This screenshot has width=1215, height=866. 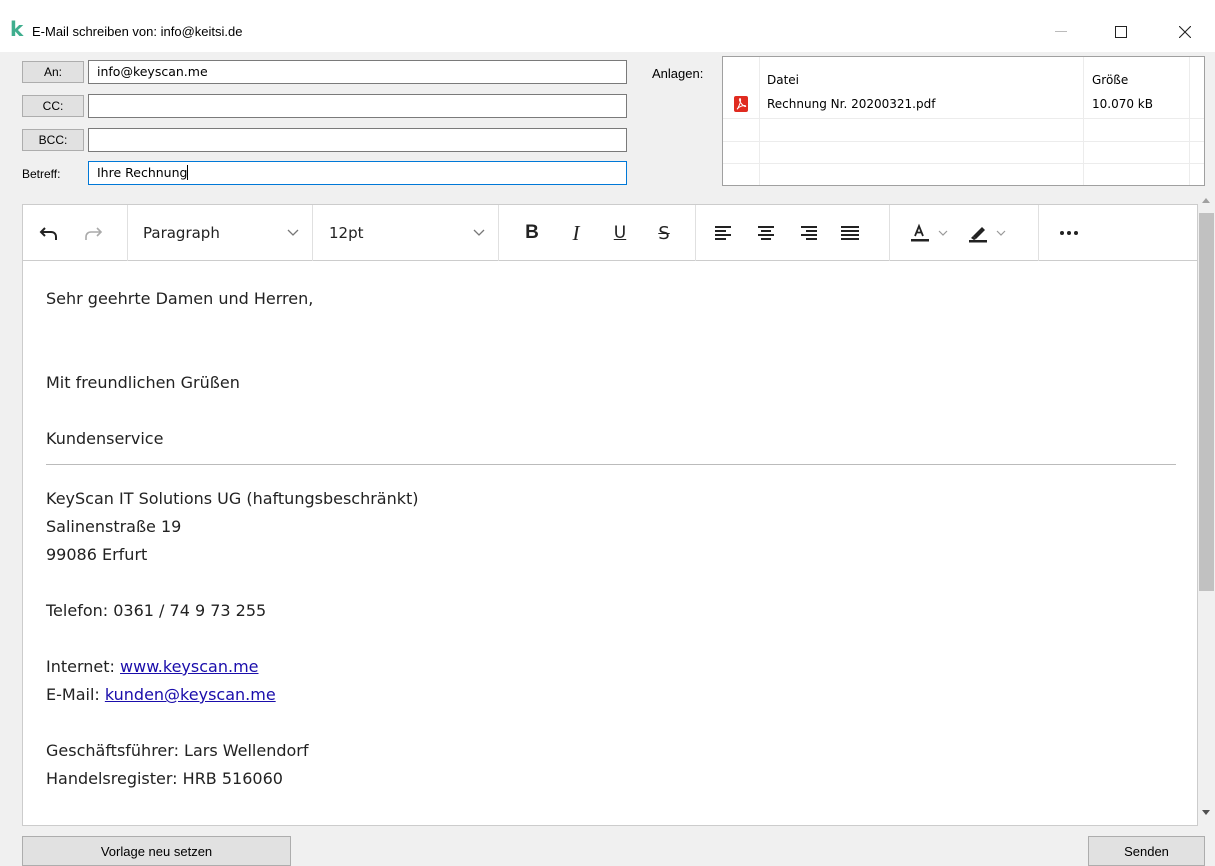 I want to click on app-logo-icon: k, so click(x=17, y=29).